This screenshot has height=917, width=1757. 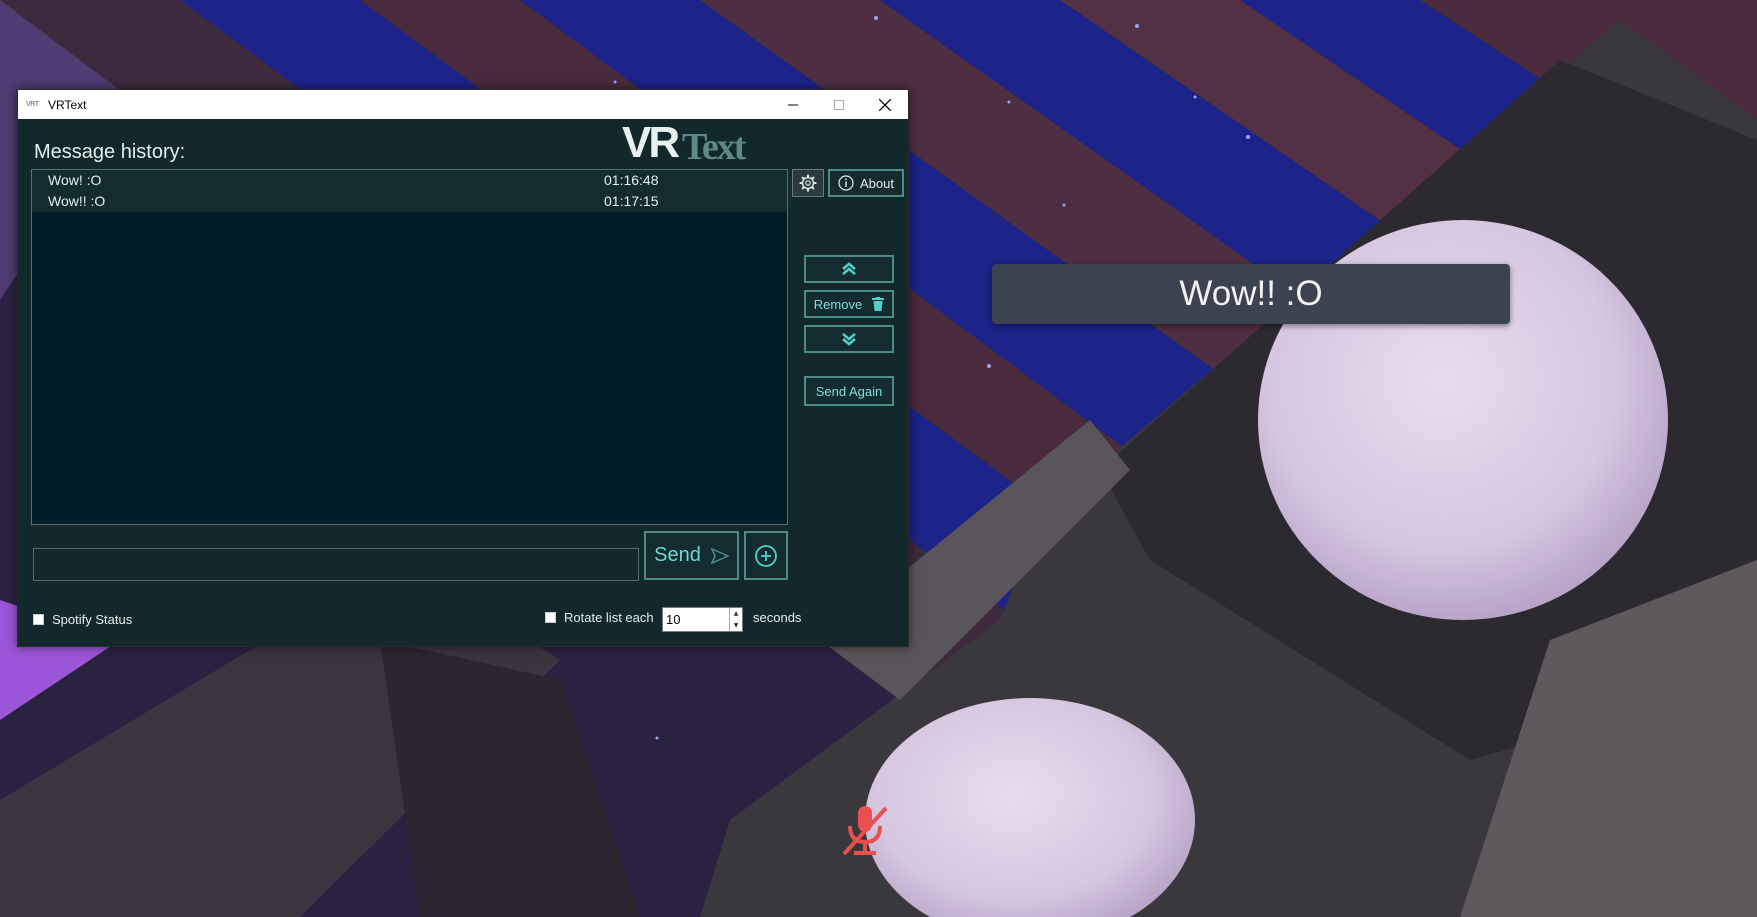 What do you see at coordinates (777, 617) in the screenshot?
I see `seconds-label: seconds` at bounding box center [777, 617].